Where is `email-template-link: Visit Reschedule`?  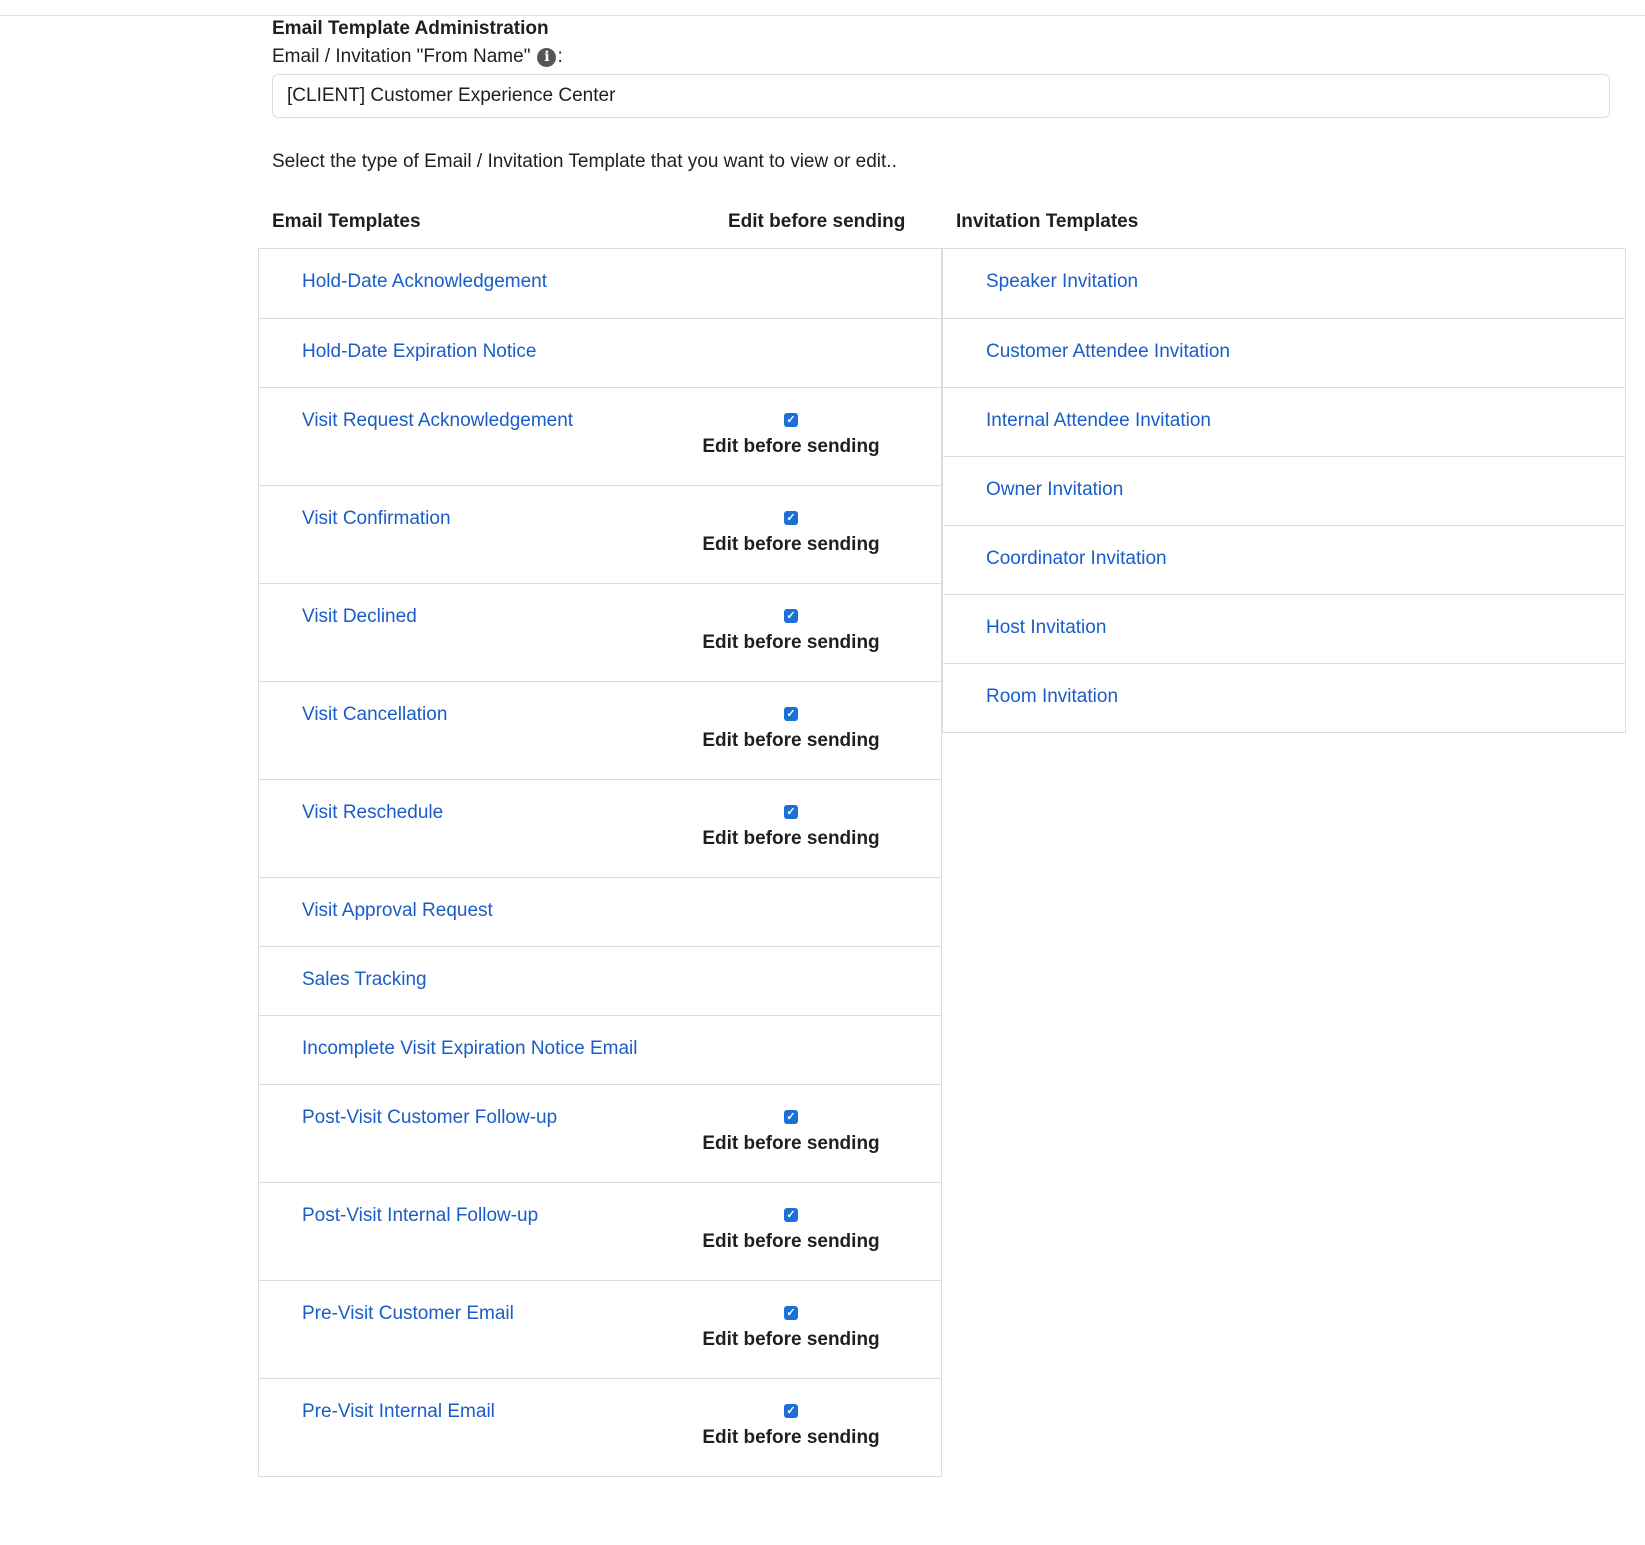 email-template-link: Visit Reschedule is located at coordinates (372, 813).